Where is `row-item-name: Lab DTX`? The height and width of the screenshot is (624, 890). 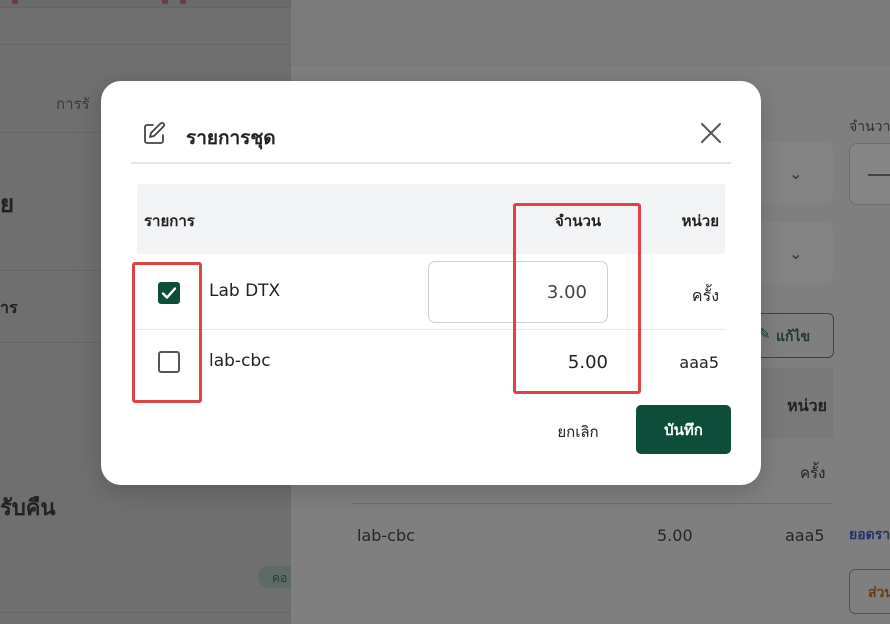 row-item-name: Lab DTX is located at coordinates (245, 291).